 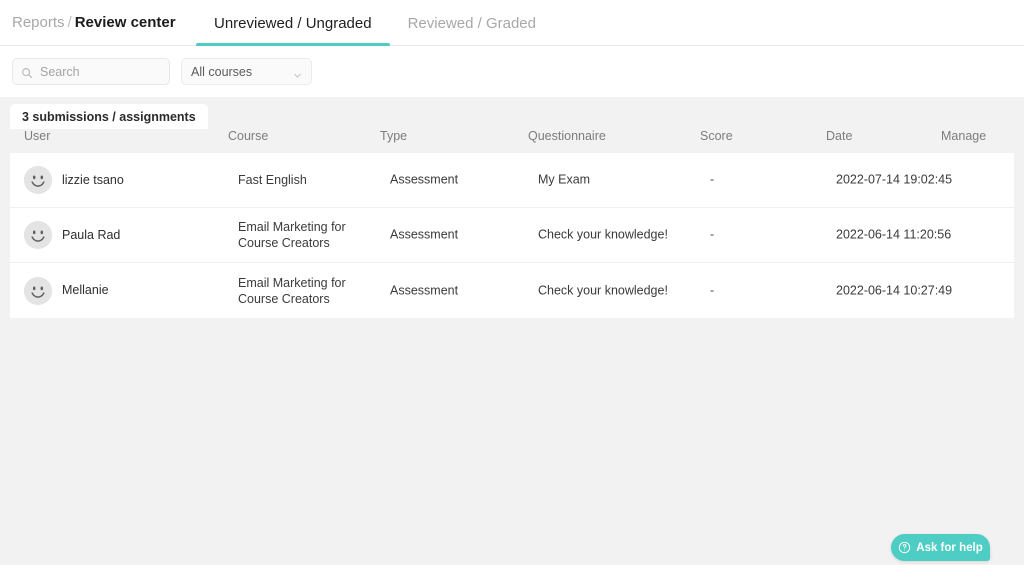 I want to click on cell-user-name: Paula Rad, so click(x=91, y=234).